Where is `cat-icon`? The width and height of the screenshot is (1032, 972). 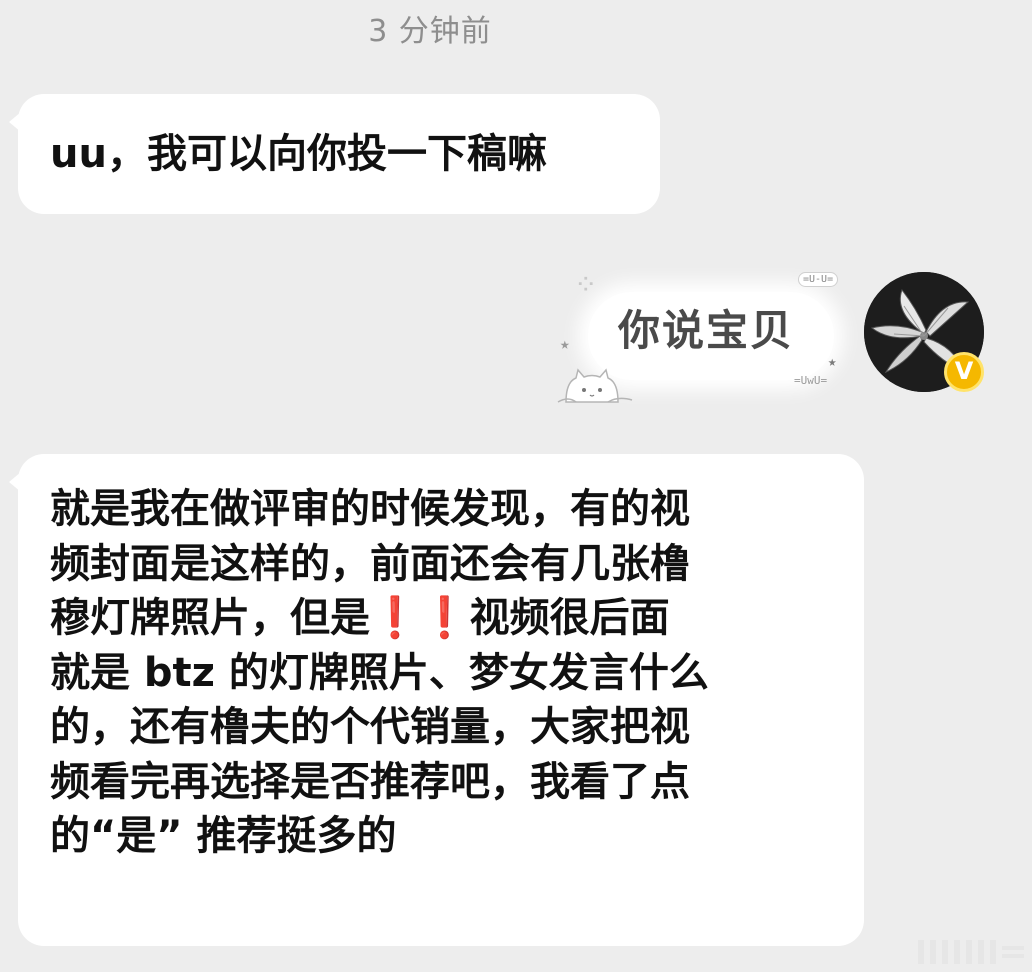
cat-icon is located at coordinates (595, 385).